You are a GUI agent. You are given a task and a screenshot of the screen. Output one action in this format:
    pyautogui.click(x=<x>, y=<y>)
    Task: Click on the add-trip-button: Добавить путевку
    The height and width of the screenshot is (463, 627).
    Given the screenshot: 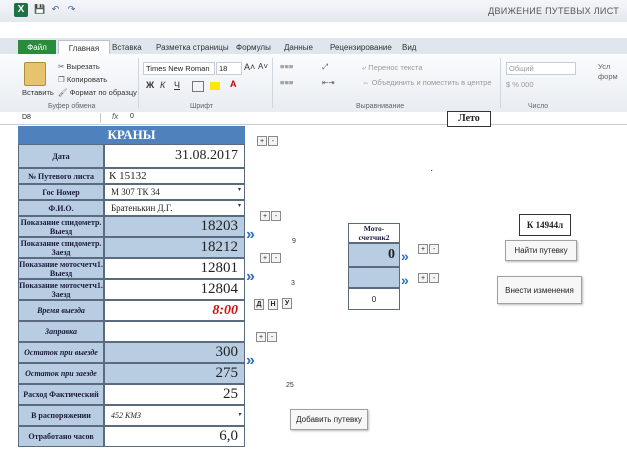 What is the action you would take?
    pyautogui.click(x=329, y=419)
    